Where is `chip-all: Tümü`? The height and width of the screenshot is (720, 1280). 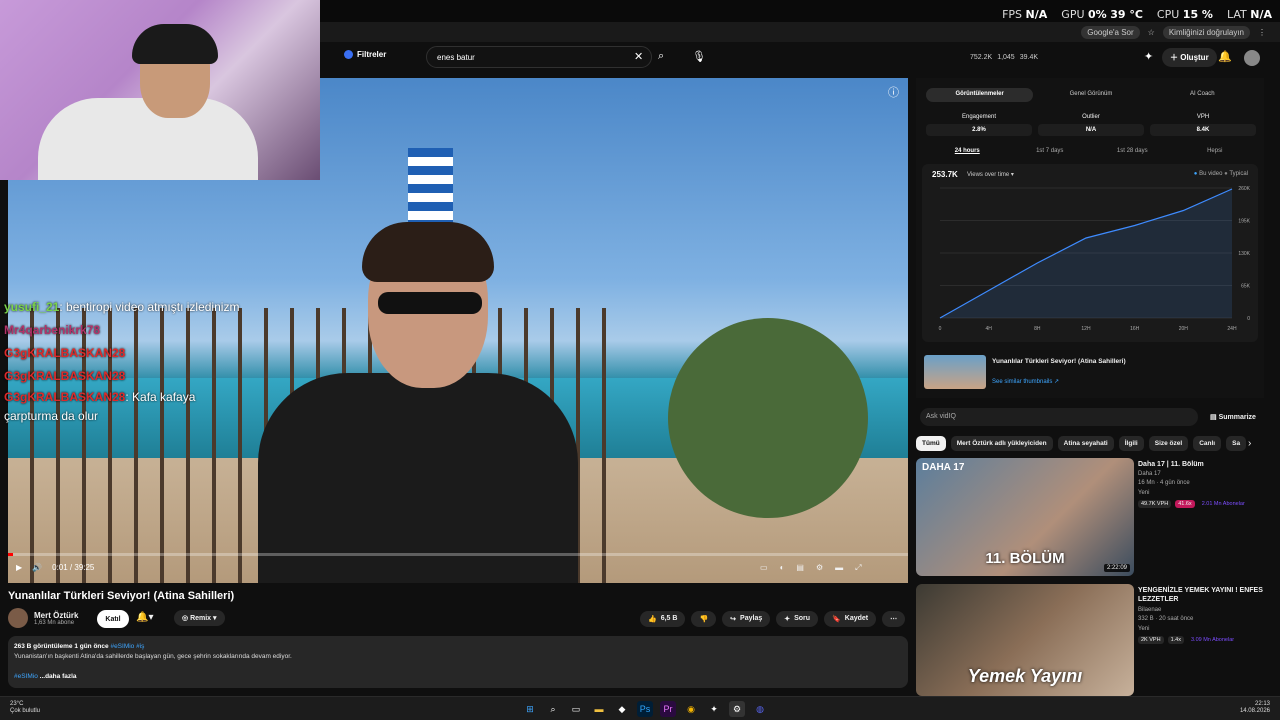 chip-all: Tümü is located at coordinates (931, 443).